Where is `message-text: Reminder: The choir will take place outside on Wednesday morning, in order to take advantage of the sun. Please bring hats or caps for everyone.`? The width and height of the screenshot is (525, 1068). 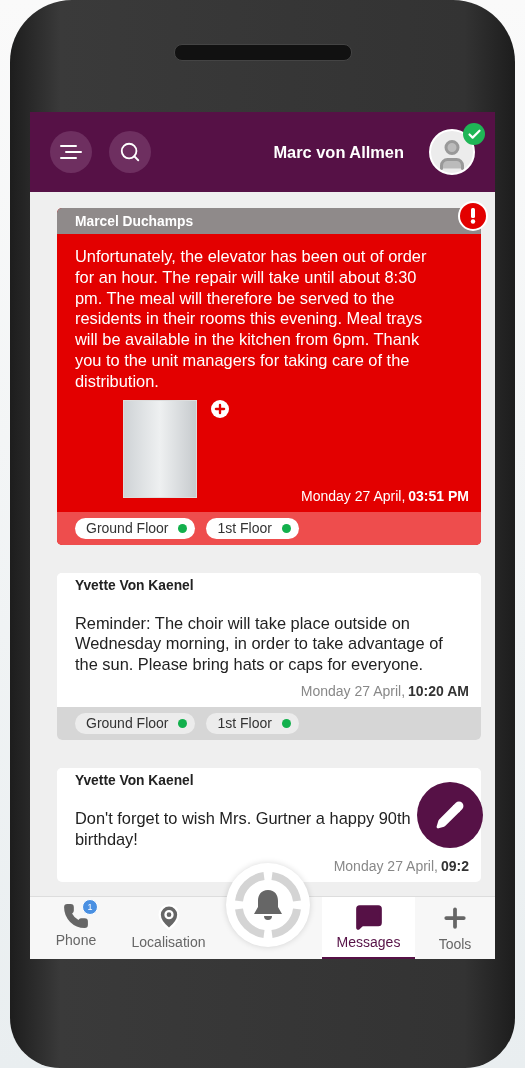
message-text: Reminder: The choir will take place outside on Wednesday morning, in order to take advantage of the sun. Please bring hats or caps for everyone. is located at coordinates (259, 643).